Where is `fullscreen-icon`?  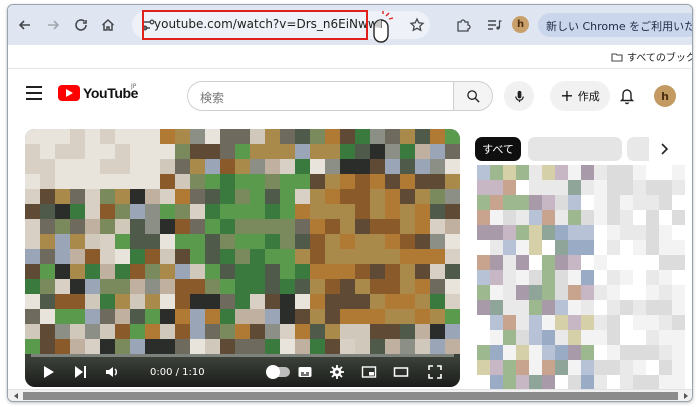
fullscreen-icon is located at coordinates (435, 372).